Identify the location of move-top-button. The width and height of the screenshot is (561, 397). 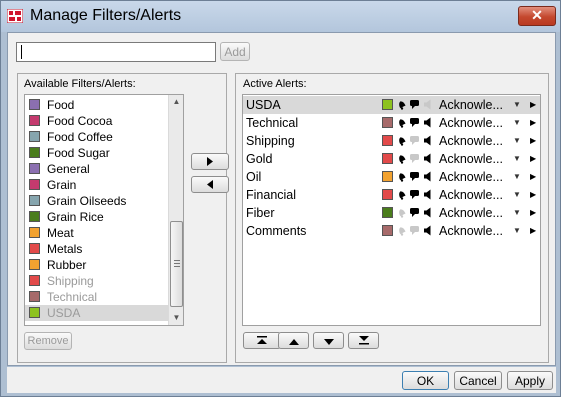
(262, 340).